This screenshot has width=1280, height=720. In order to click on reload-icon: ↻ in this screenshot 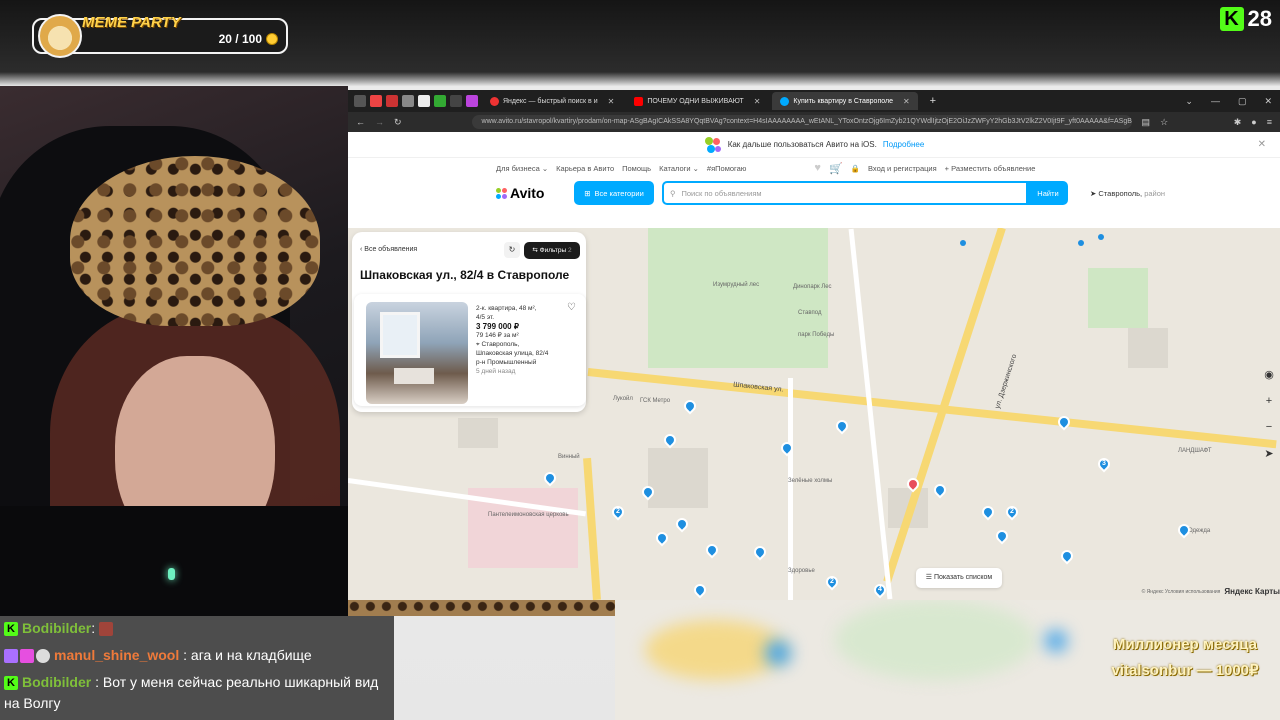, I will do `click(398, 122)`.